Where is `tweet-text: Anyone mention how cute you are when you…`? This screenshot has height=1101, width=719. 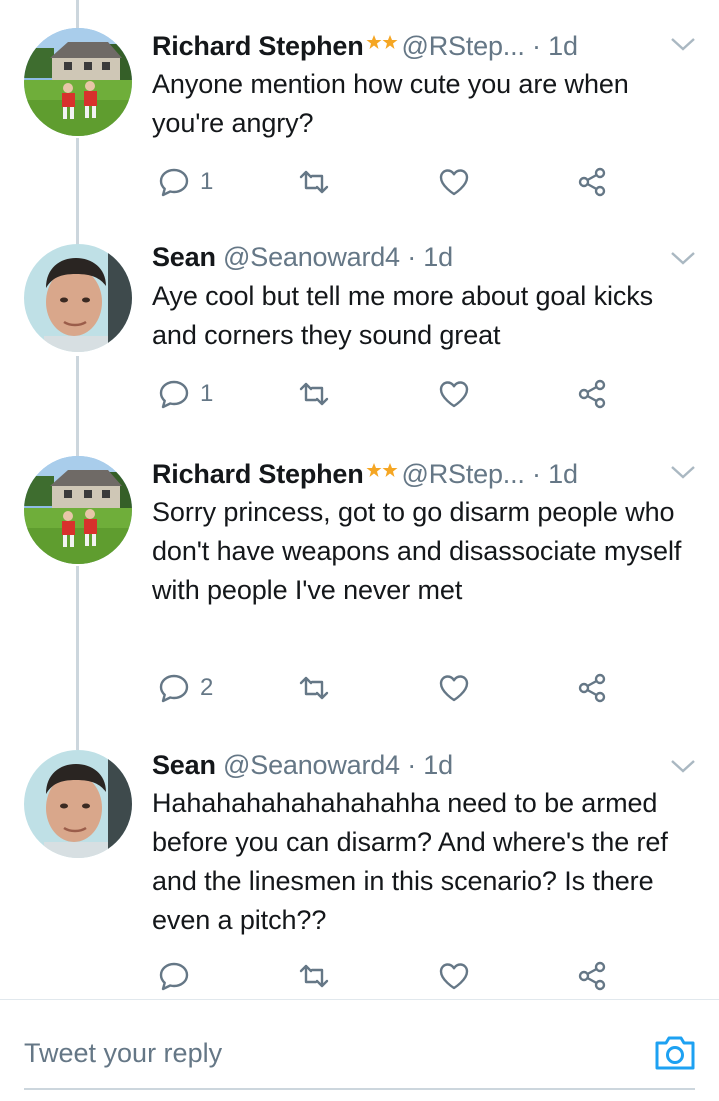 tweet-text: Anyone mention how cute you are when you… is located at coordinates (390, 103).